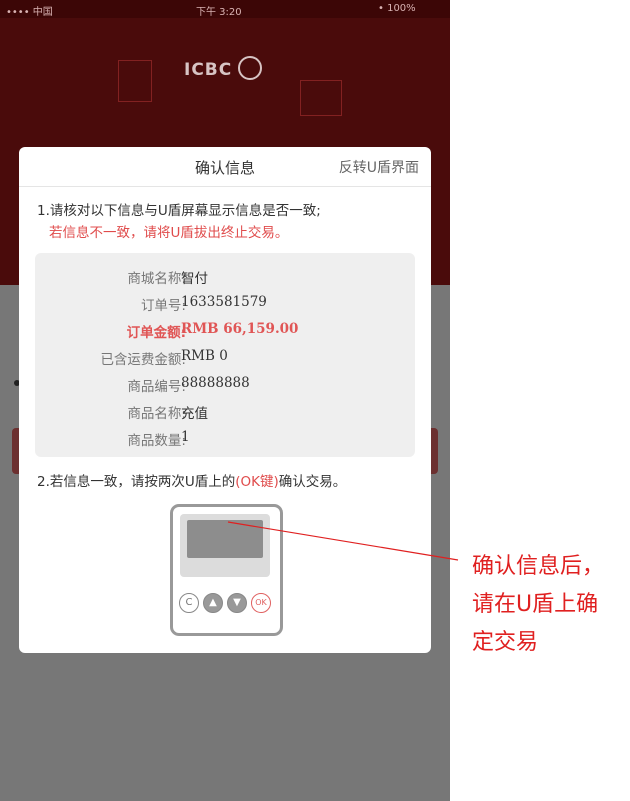 The image size is (630, 801). What do you see at coordinates (535, 604) in the screenshot?
I see `annotation-line: 请在U盾上确` at bounding box center [535, 604].